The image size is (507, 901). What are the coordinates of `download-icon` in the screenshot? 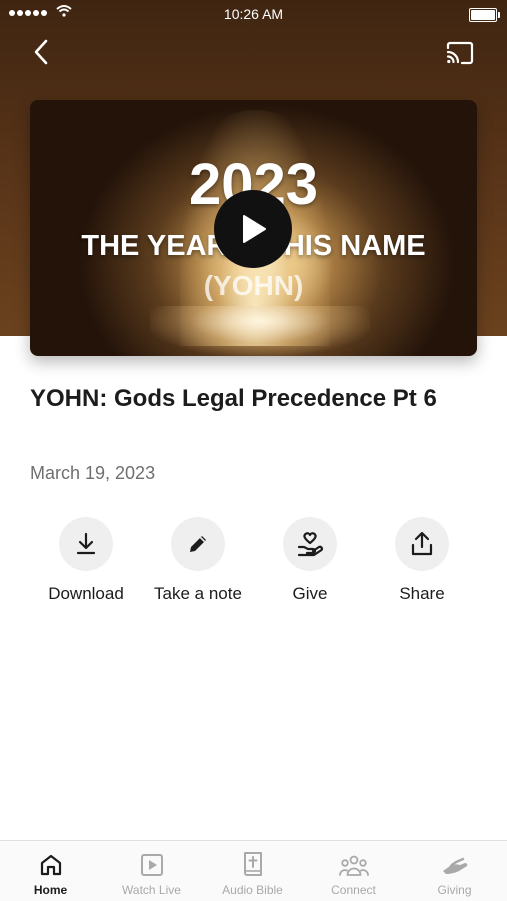 It's located at (86, 543).